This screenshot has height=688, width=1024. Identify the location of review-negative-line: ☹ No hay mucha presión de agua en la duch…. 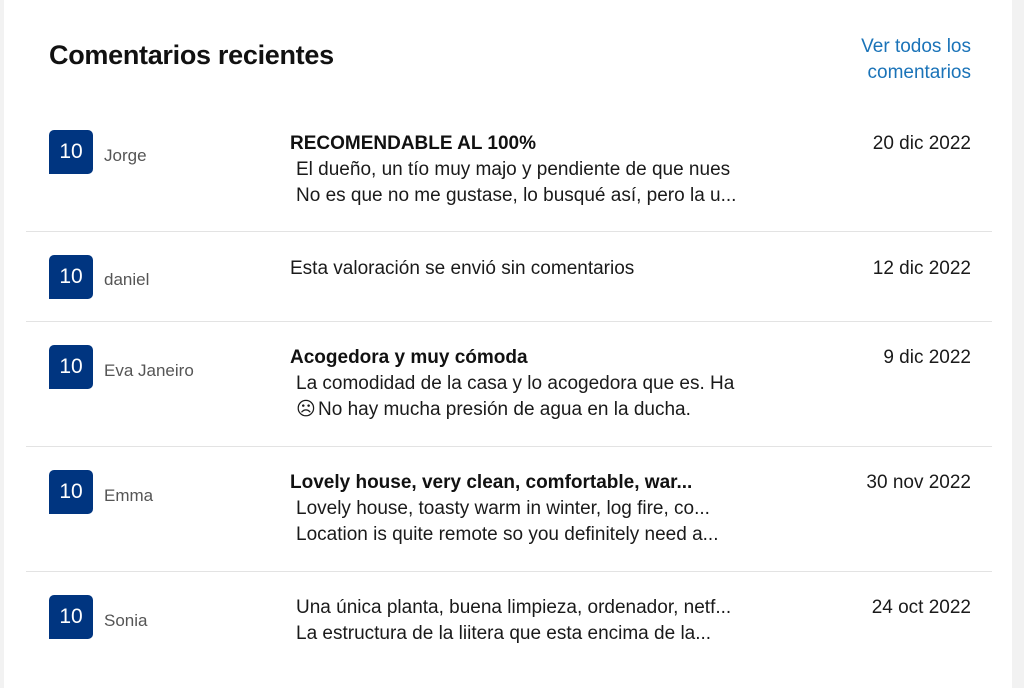
(522, 410).